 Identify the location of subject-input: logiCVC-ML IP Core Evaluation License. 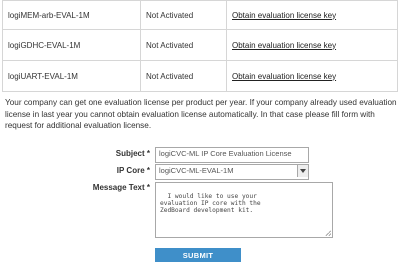
(232, 155).